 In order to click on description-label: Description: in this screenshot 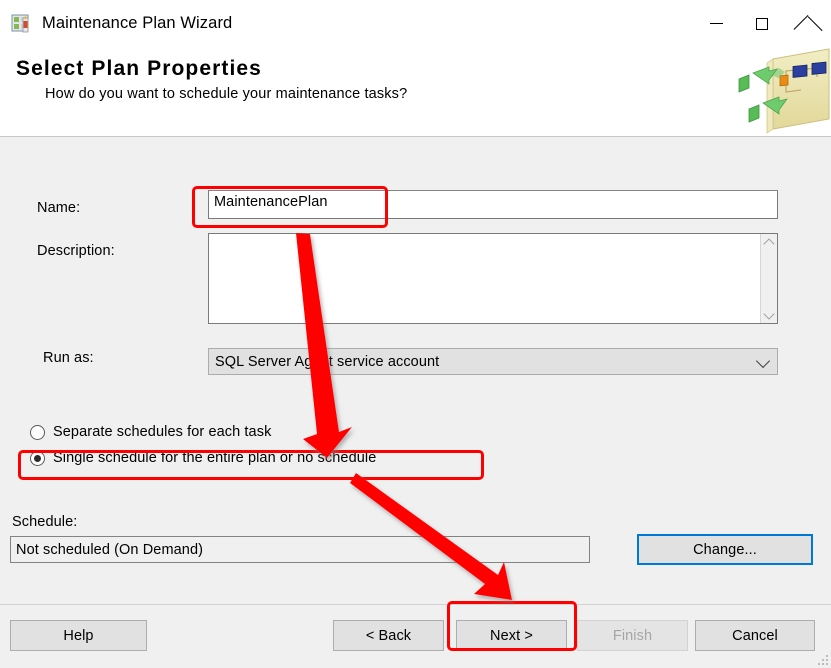, I will do `click(76, 251)`.